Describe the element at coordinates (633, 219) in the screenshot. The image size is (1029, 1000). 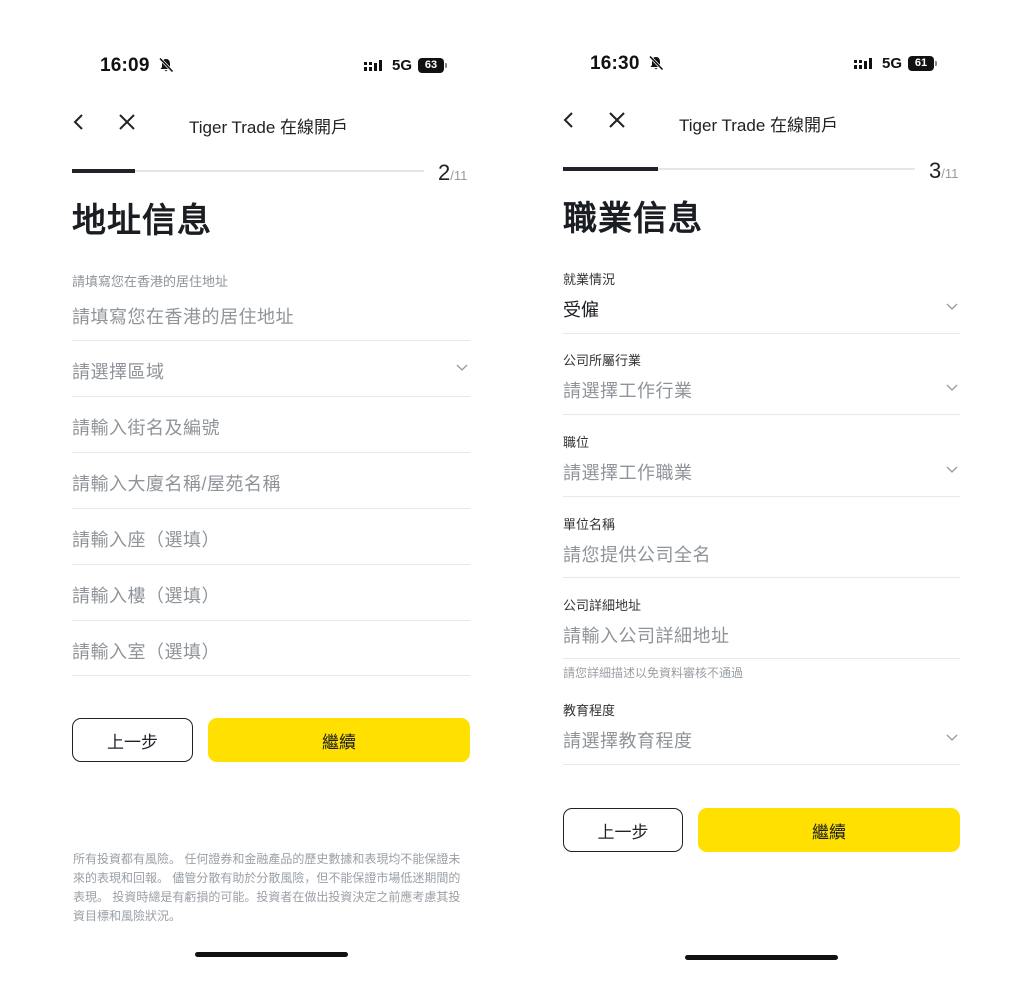
I see `page-title: 職業信息` at that location.